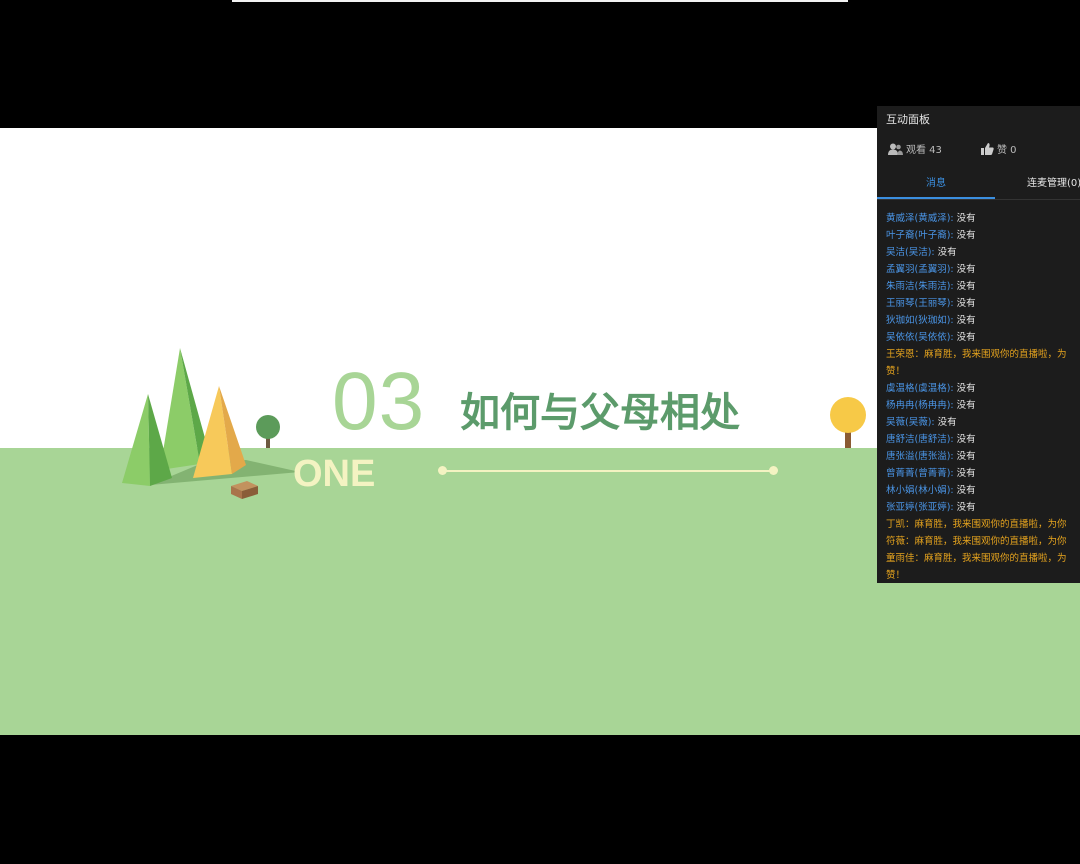  I want to click on top-progress-bar, so click(540, 1).